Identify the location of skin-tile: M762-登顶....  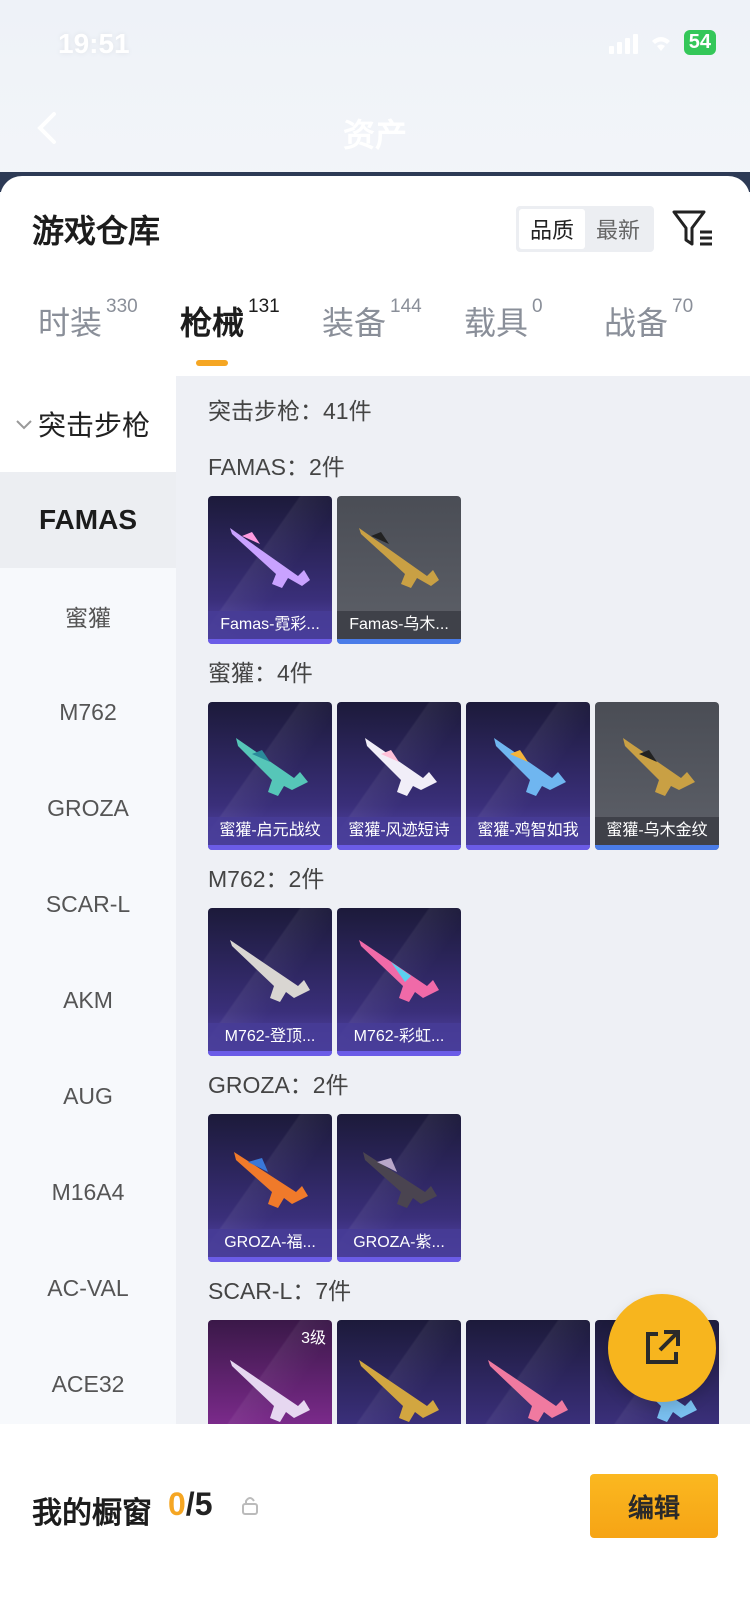
(270, 982).